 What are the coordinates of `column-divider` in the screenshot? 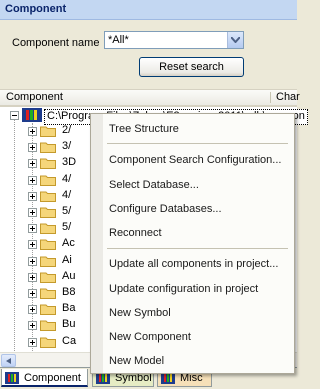 It's located at (270, 97).